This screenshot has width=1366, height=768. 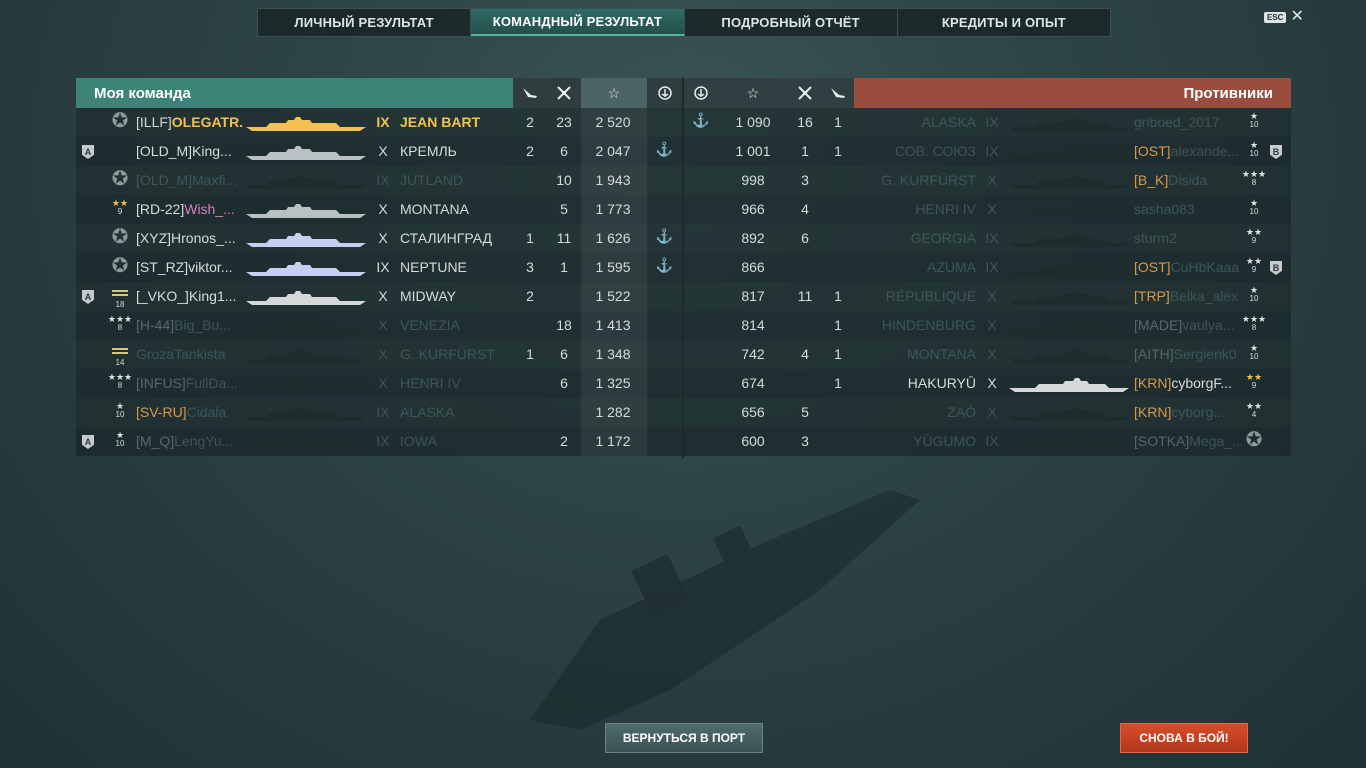 I want to click on my-team-player-row: ★★★ 8 [INFUS]FullDa... X HENRI IV 6 1 325, so click(x=379, y=383).